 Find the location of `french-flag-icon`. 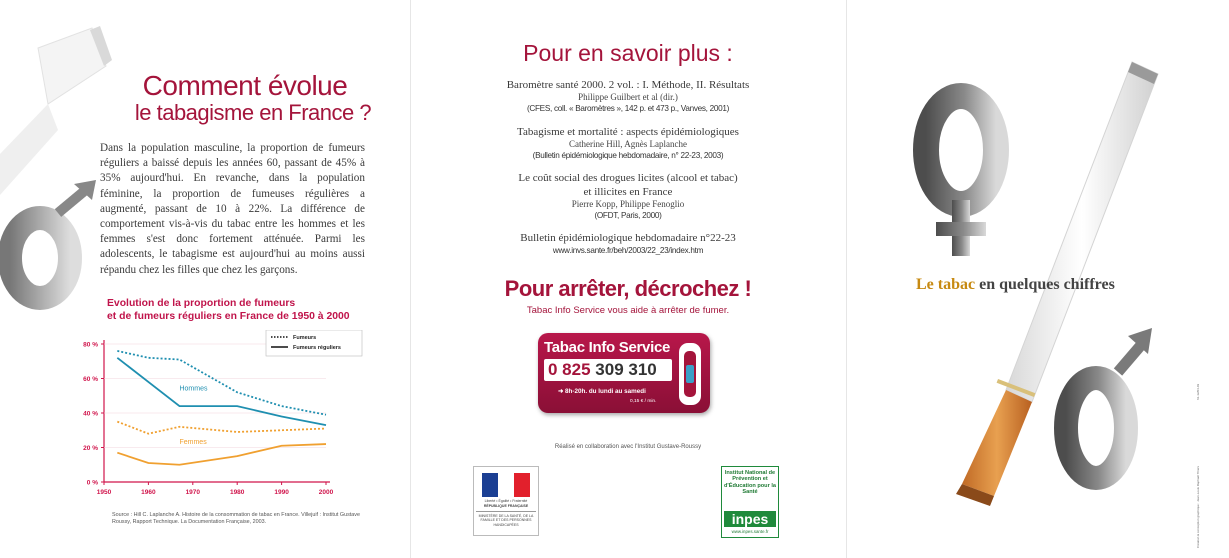

french-flag-icon is located at coordinates (506, 485).